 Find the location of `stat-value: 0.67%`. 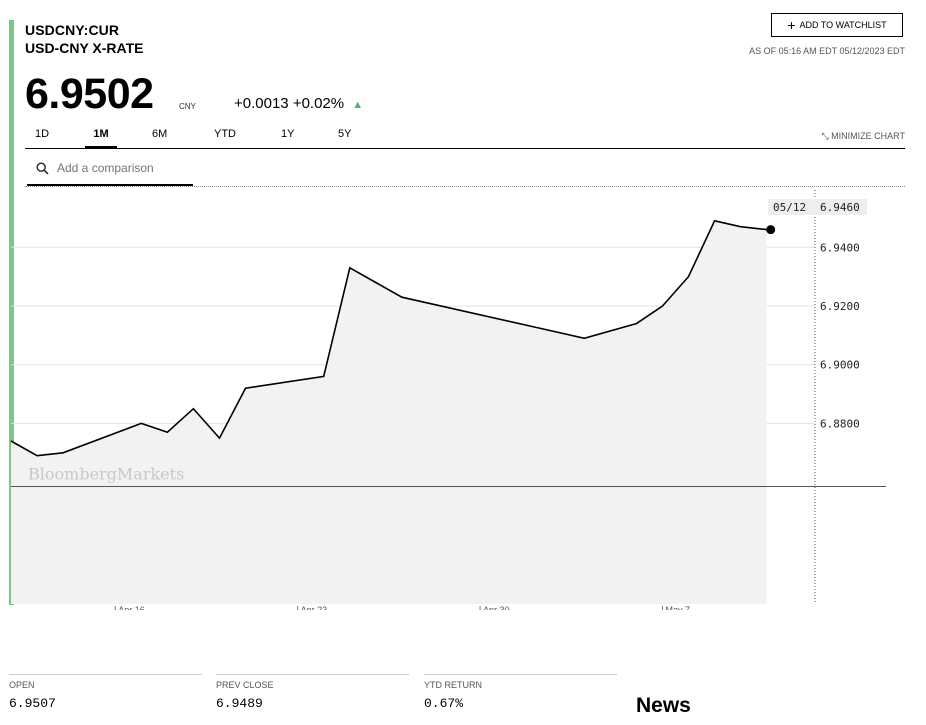

stat-value: 0.67% is located at coordinates (444, 703).